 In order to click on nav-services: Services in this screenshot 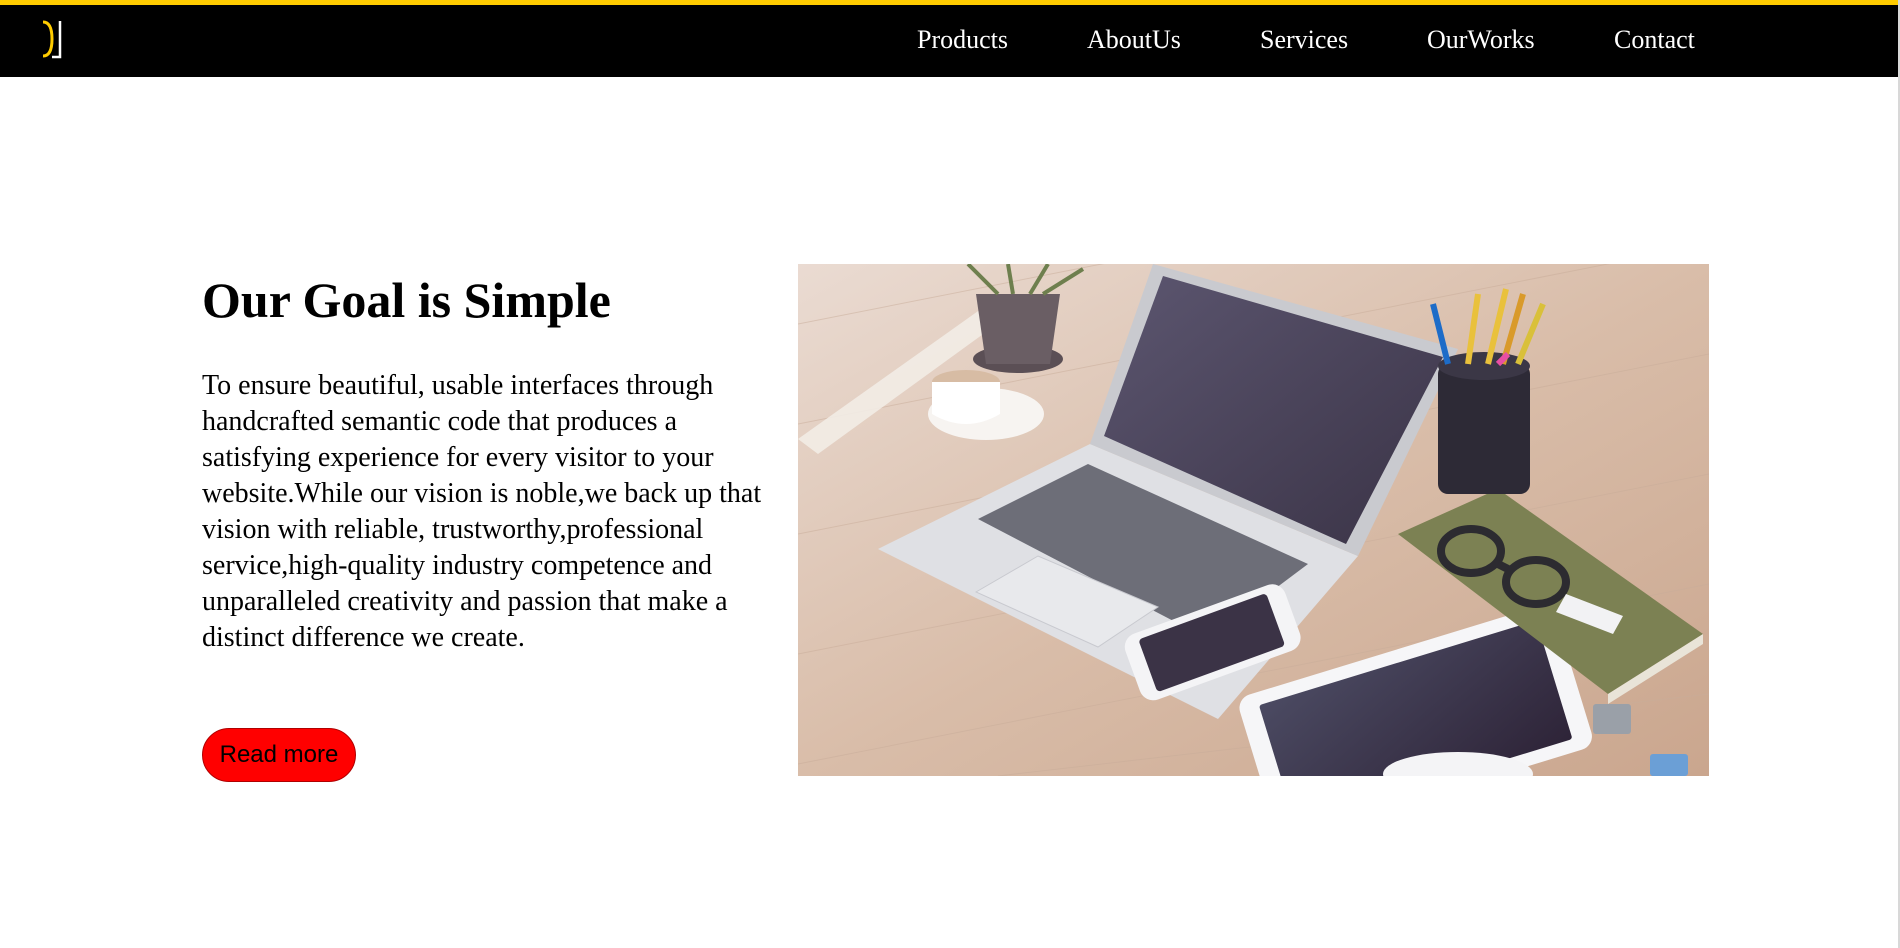, I will do `click(1304, 40)`.